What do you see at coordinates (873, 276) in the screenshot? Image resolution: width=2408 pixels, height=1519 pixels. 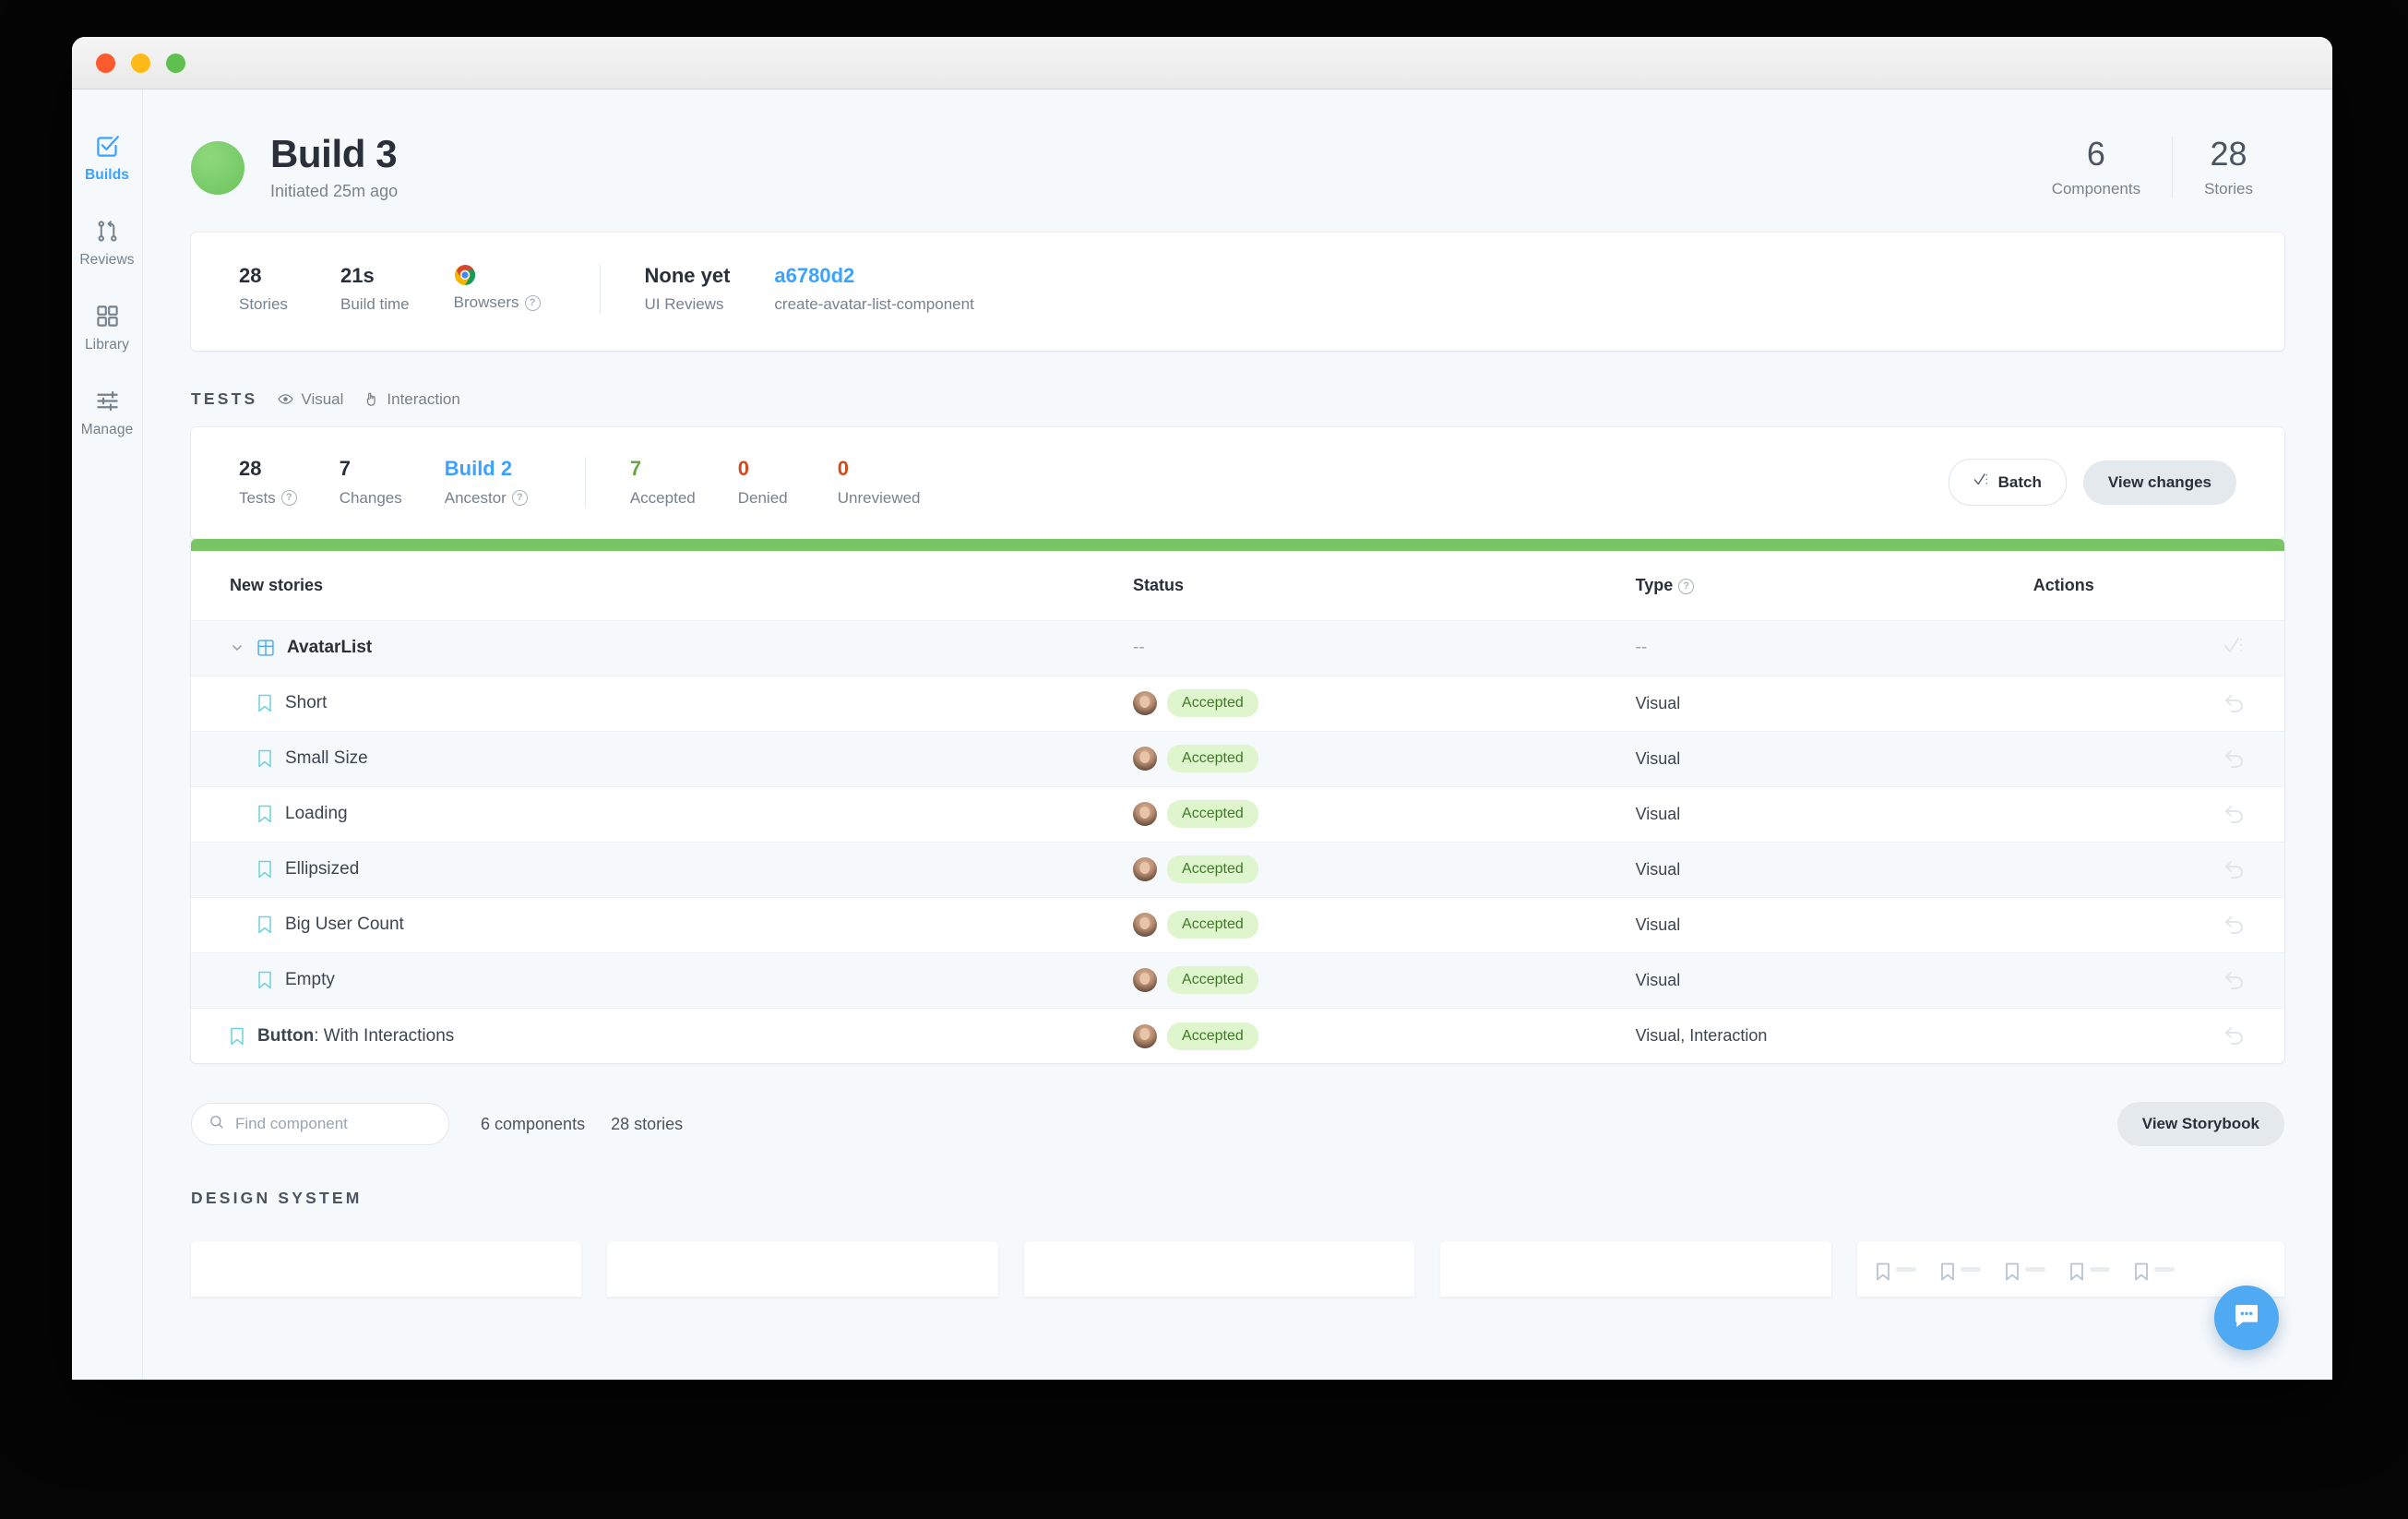 I see `commit-hash-link: a6780d2` at bounding box center [873, 276].